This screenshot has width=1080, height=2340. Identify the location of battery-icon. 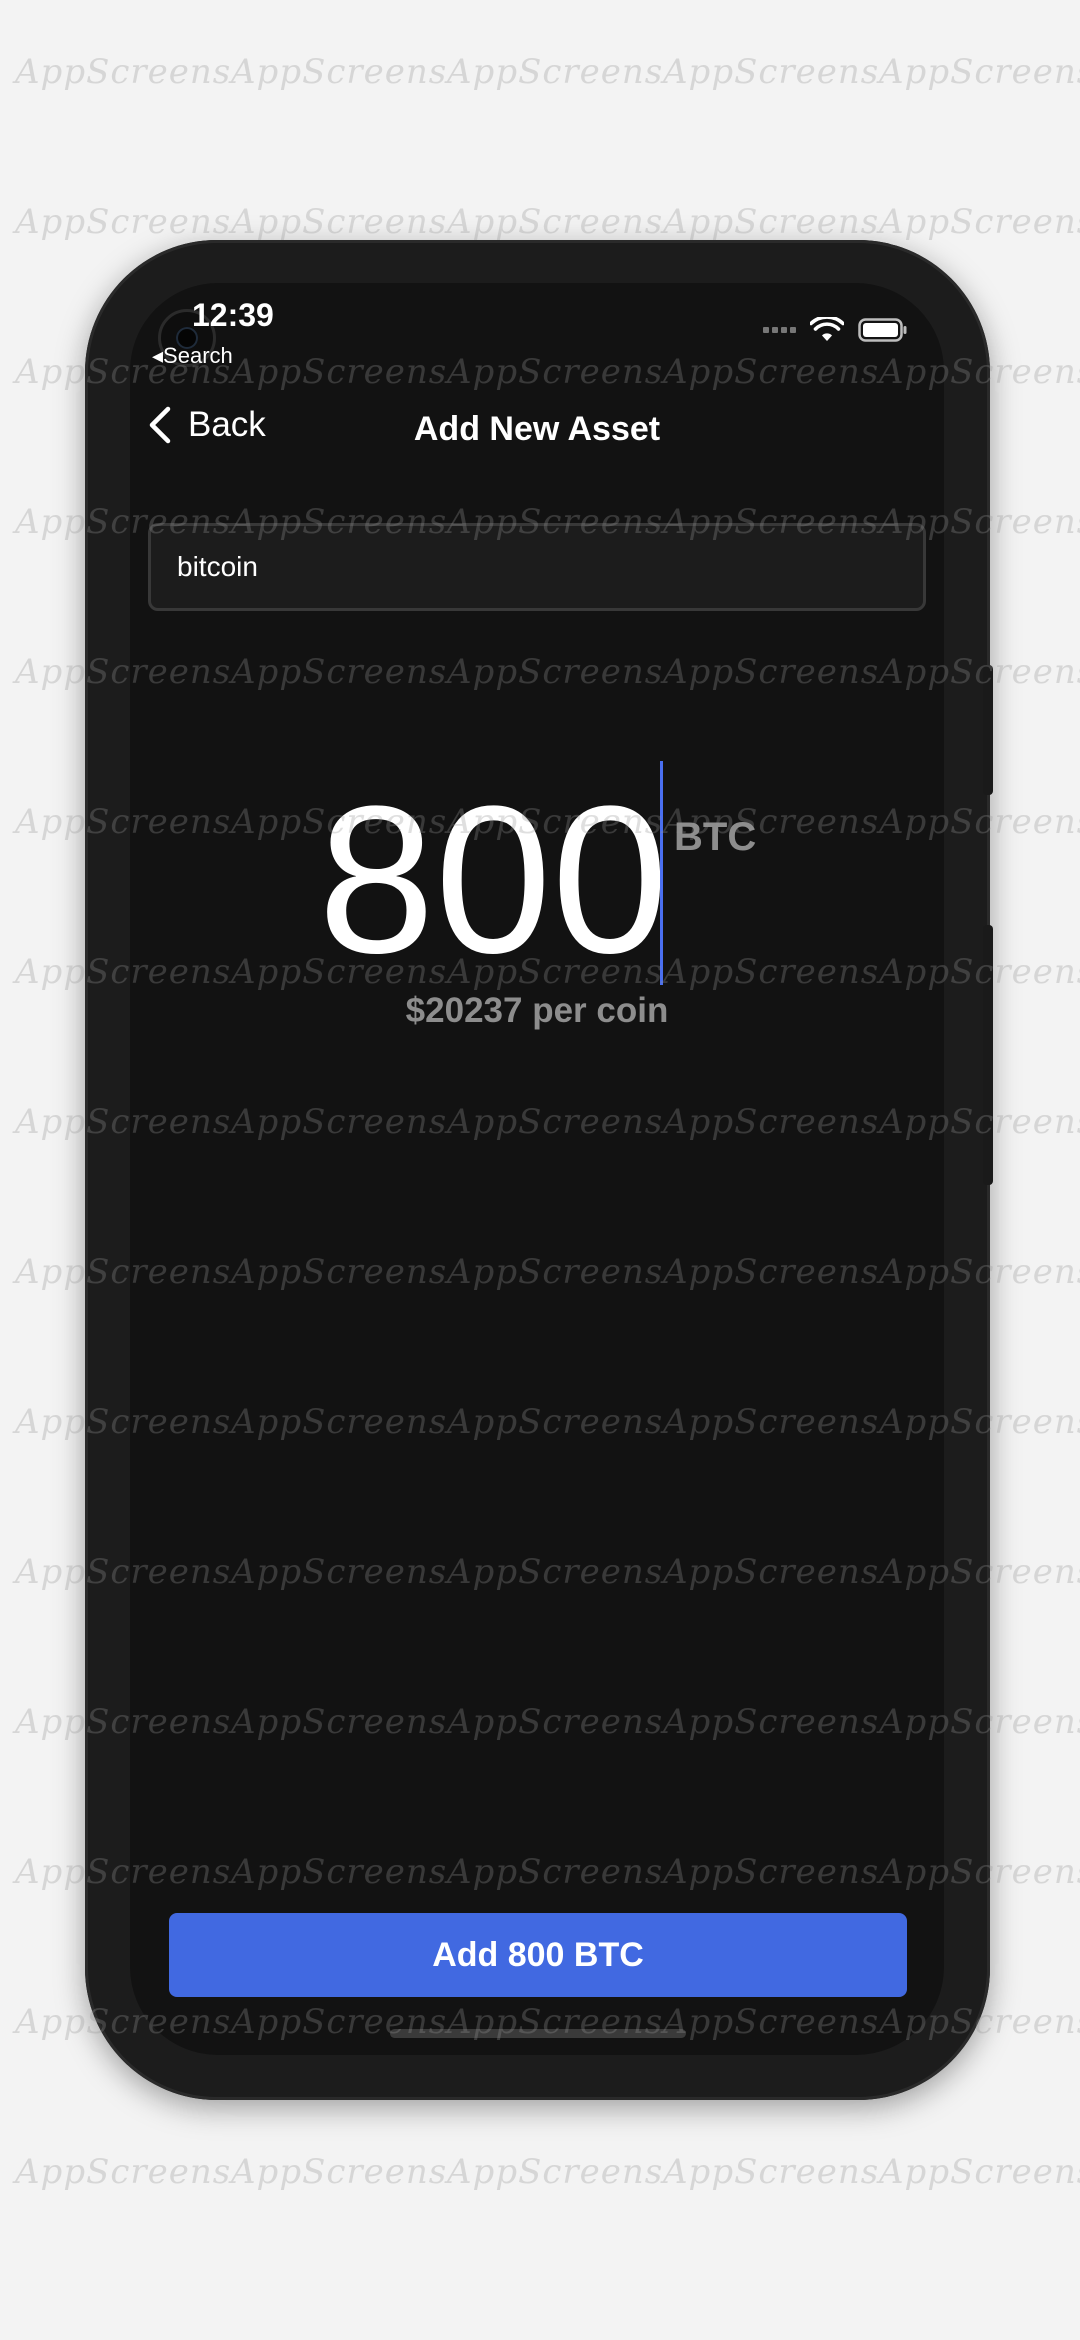
(882, 330).